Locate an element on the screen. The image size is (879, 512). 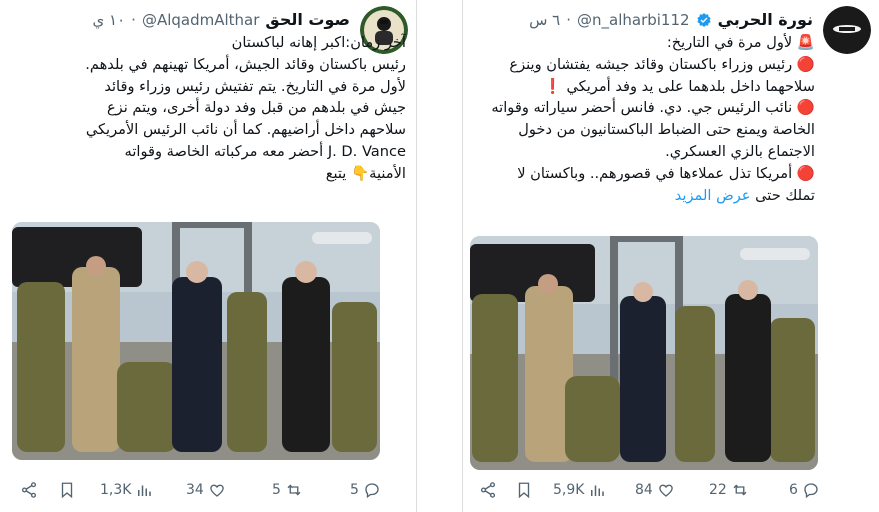
verified-badge-icon is located at coordinates (703, 19).